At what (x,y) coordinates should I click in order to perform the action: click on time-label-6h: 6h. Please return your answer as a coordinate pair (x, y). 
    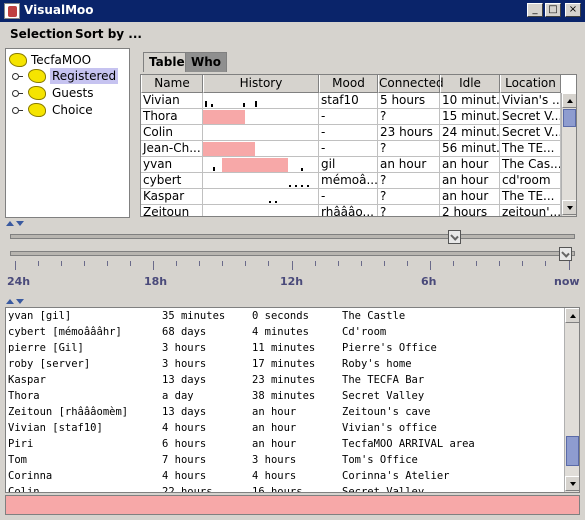
    Looking at the image, I should click on (429, 281).